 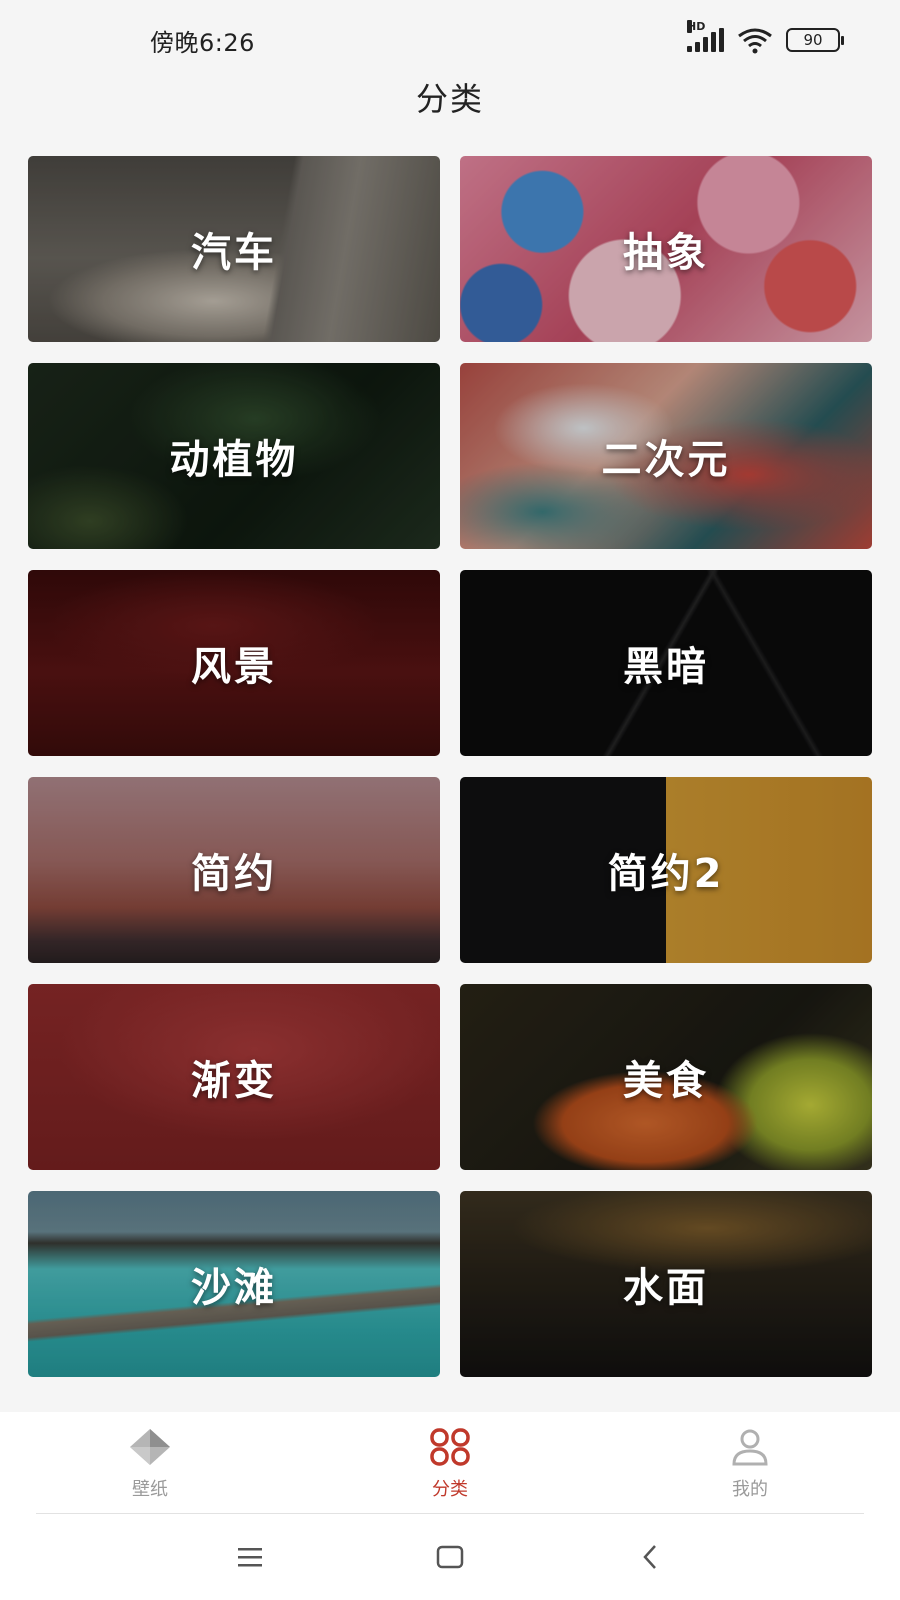 I want to click on category-label: 动植物, so click(x=234, y=460).